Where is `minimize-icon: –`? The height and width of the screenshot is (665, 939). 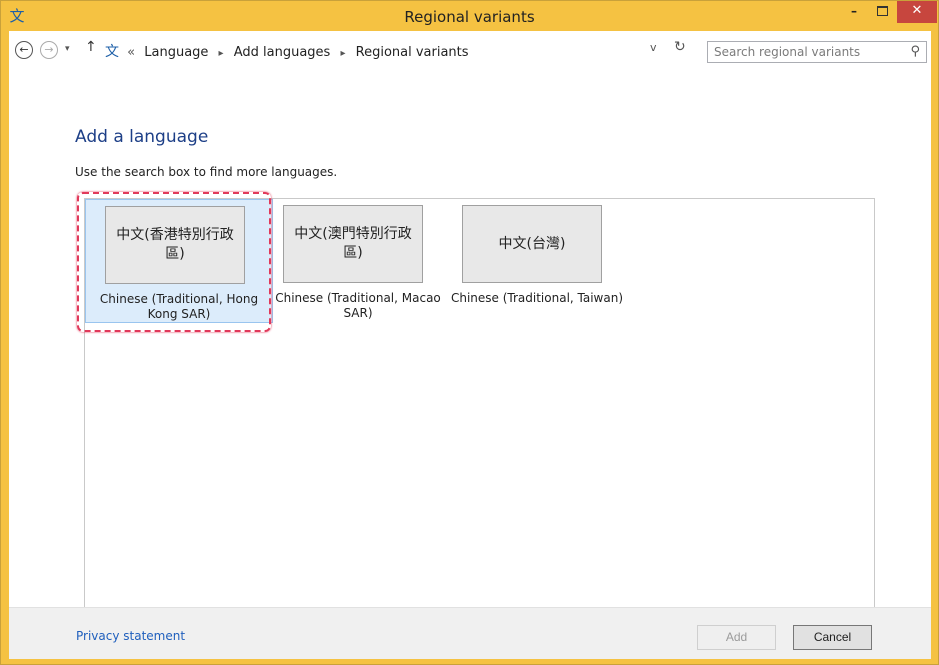 minimize-icon: – is located at coordinates (854, 11).